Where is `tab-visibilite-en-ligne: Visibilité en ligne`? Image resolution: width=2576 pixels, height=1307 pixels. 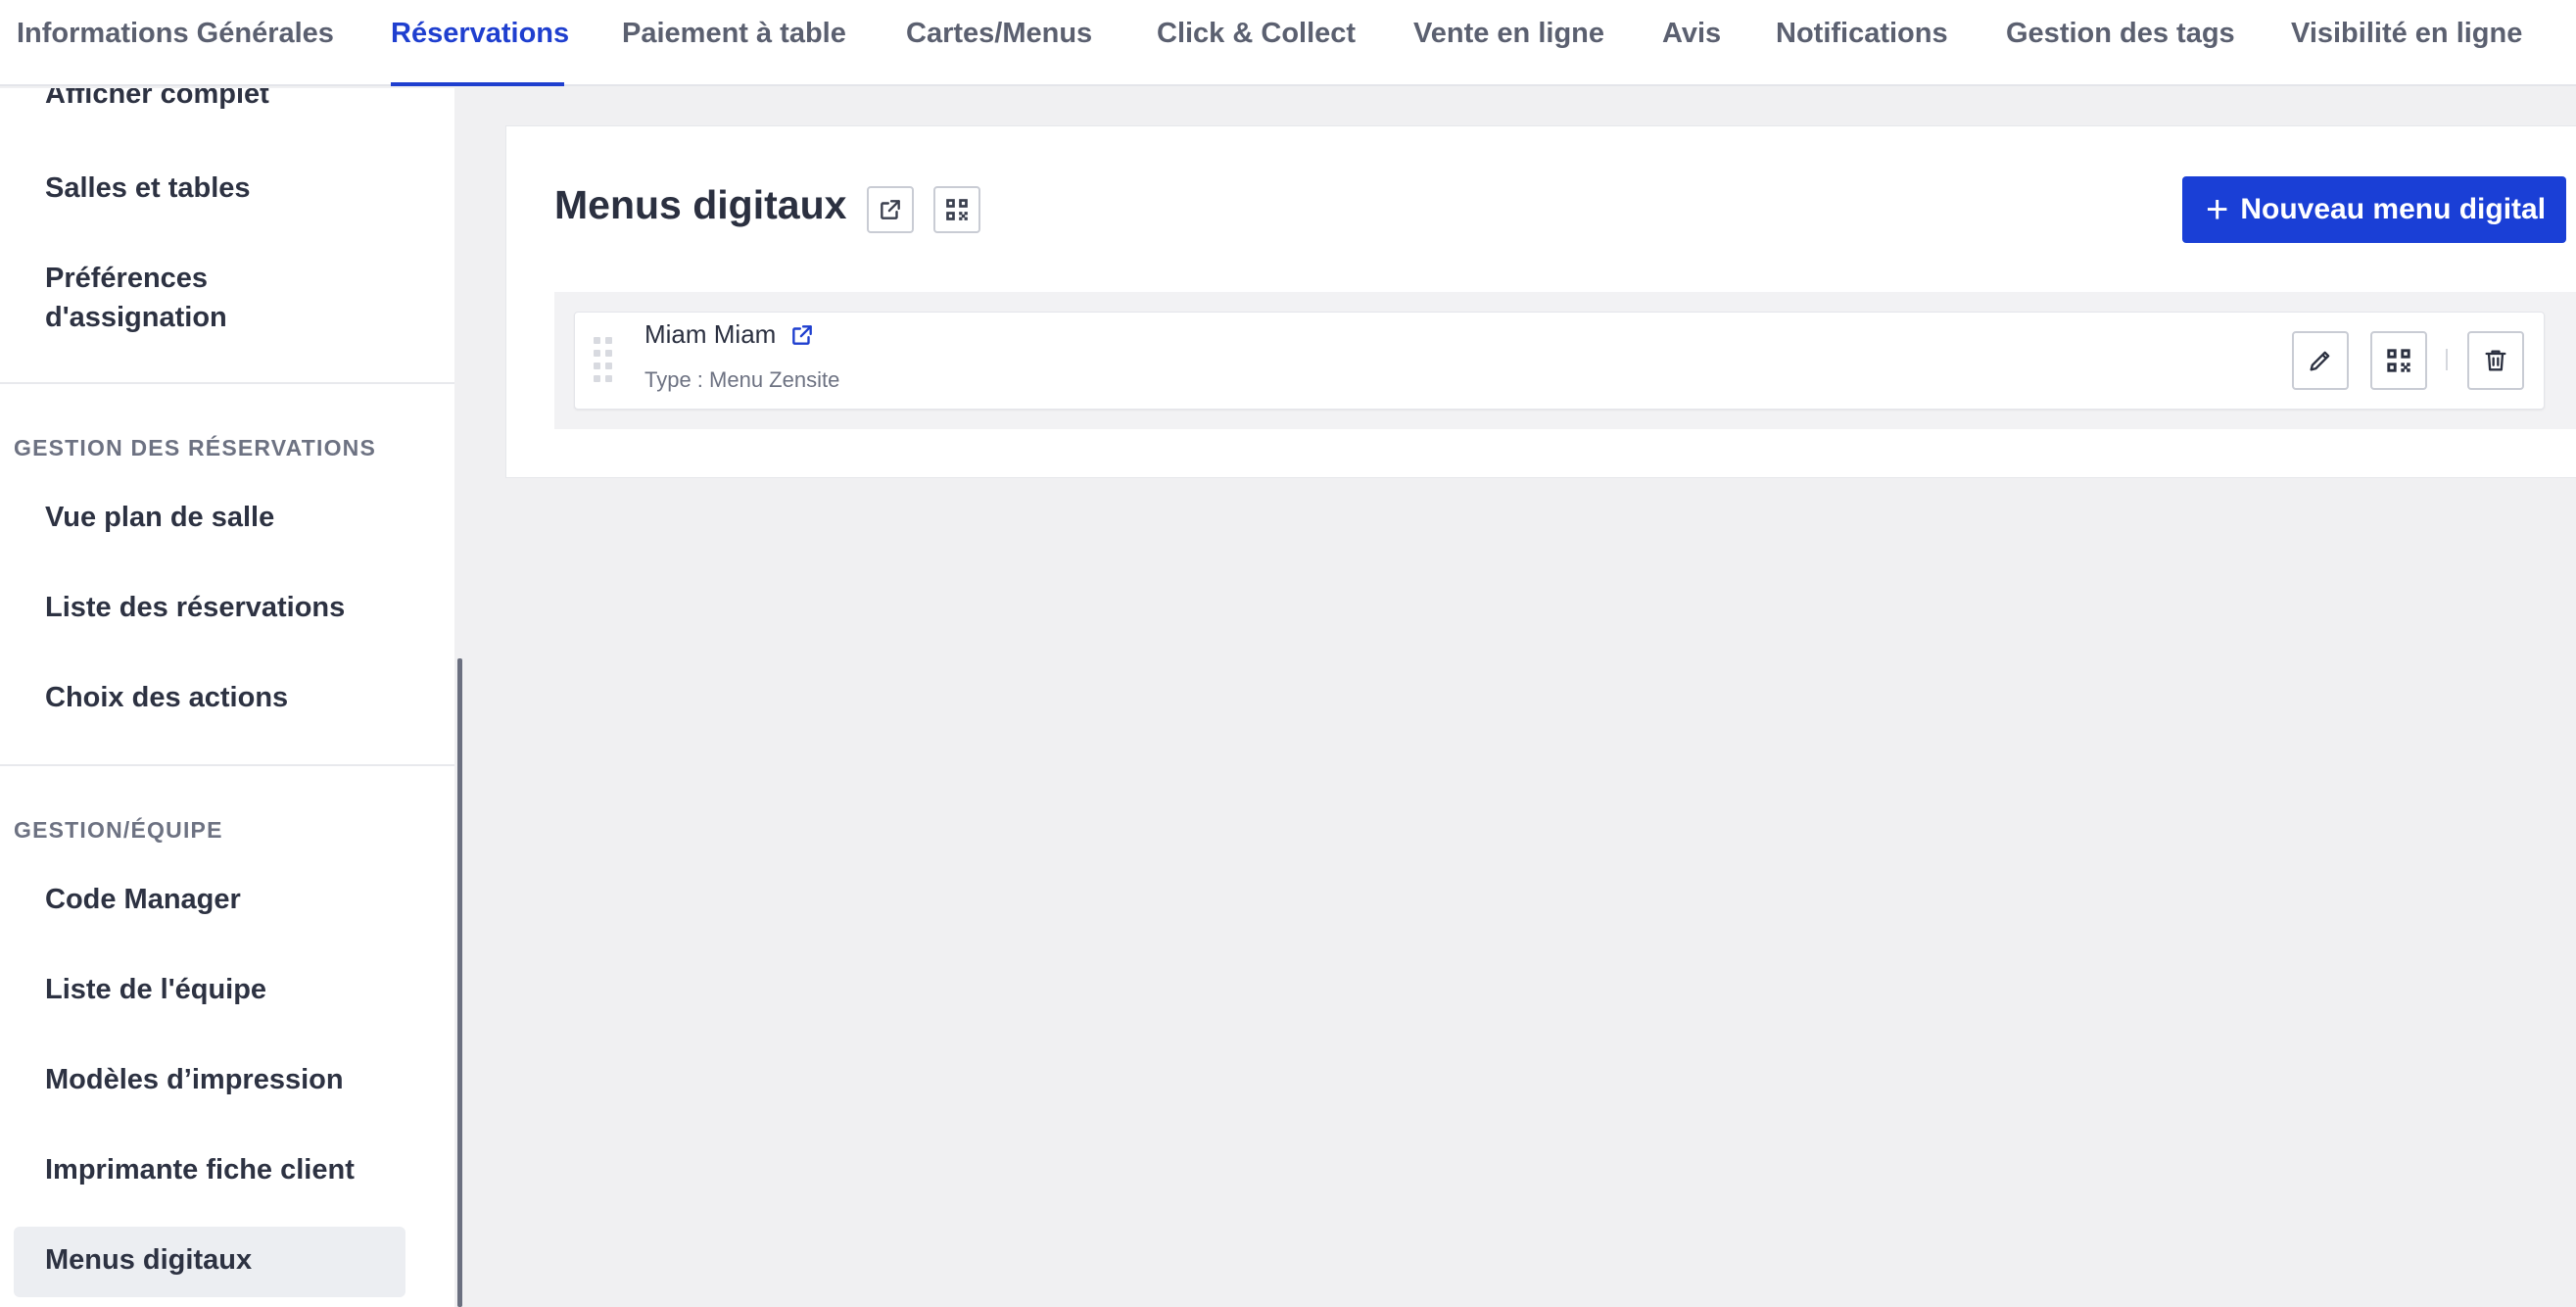 tab-visibilite-en-ligne: Visibilité en ligne is located at coordinates (2406, 43).